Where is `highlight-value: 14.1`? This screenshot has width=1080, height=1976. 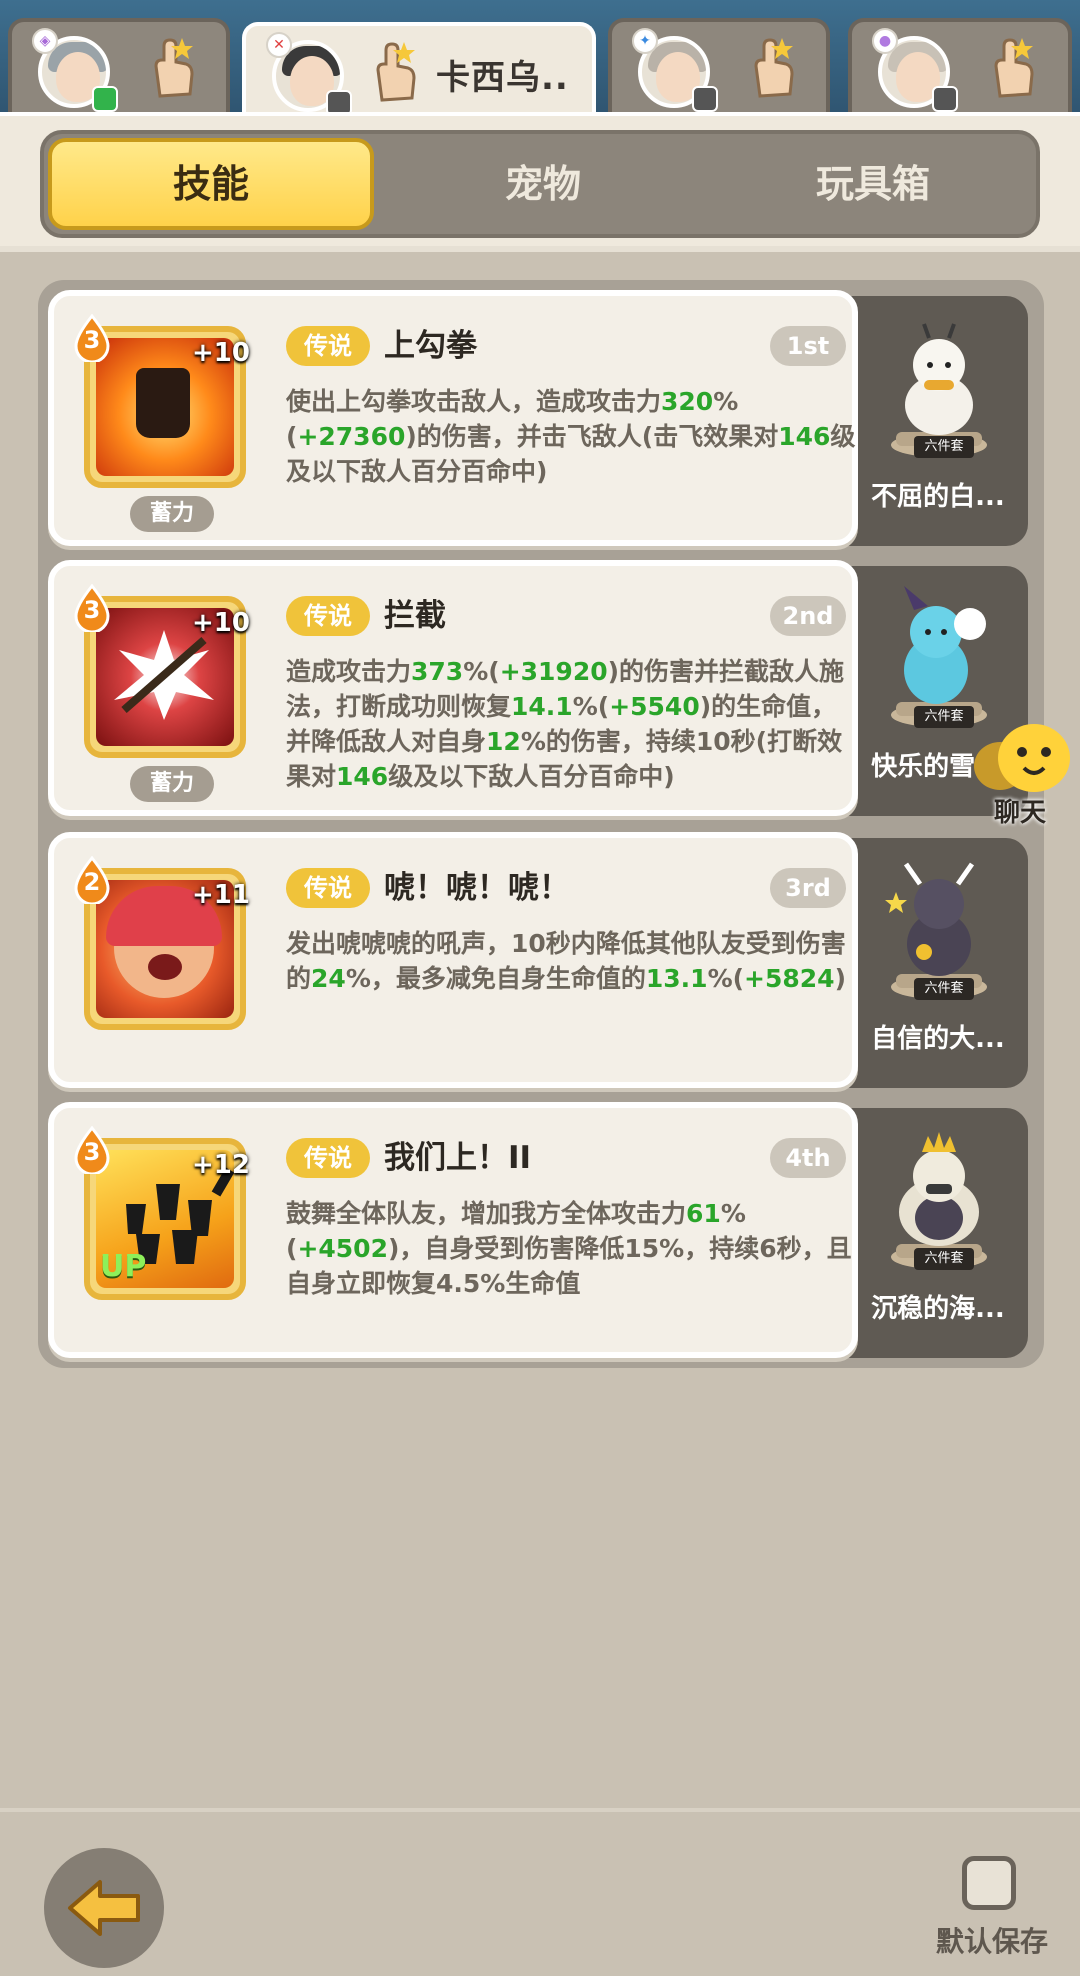
highlight-value: 14.1 is located at coordinates (542, 706).